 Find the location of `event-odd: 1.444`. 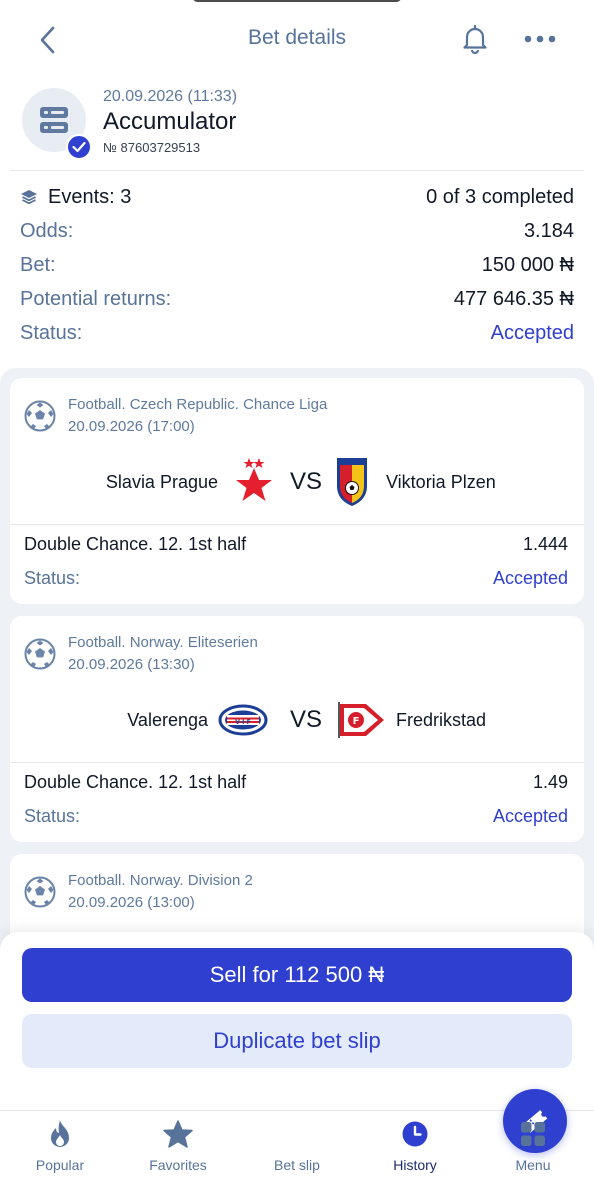

event-odd: 1.444 is located at coordinates (545, 544).